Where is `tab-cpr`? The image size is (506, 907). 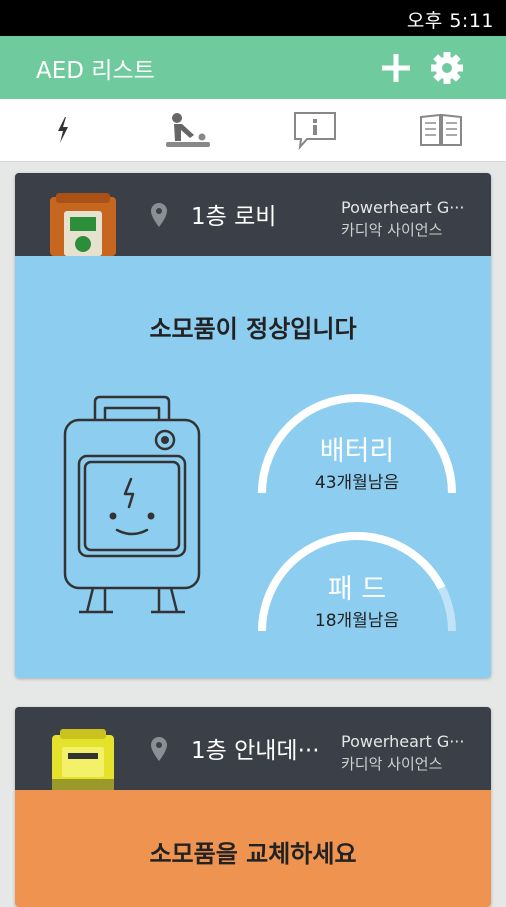
tab-cpr is located at coordinates (189, 130).